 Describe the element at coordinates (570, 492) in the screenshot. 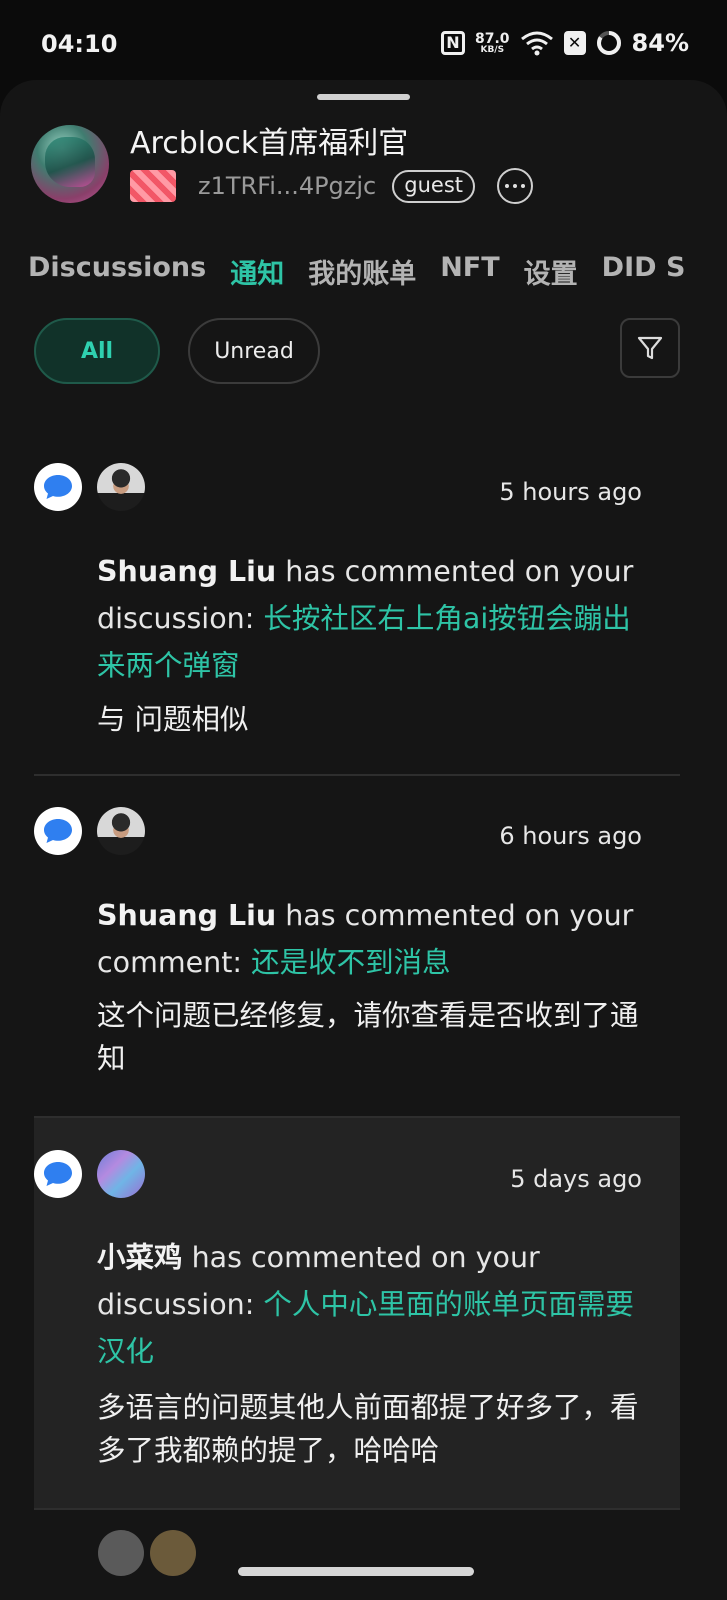

I see `notification-time: 5 hours ago` at that location.